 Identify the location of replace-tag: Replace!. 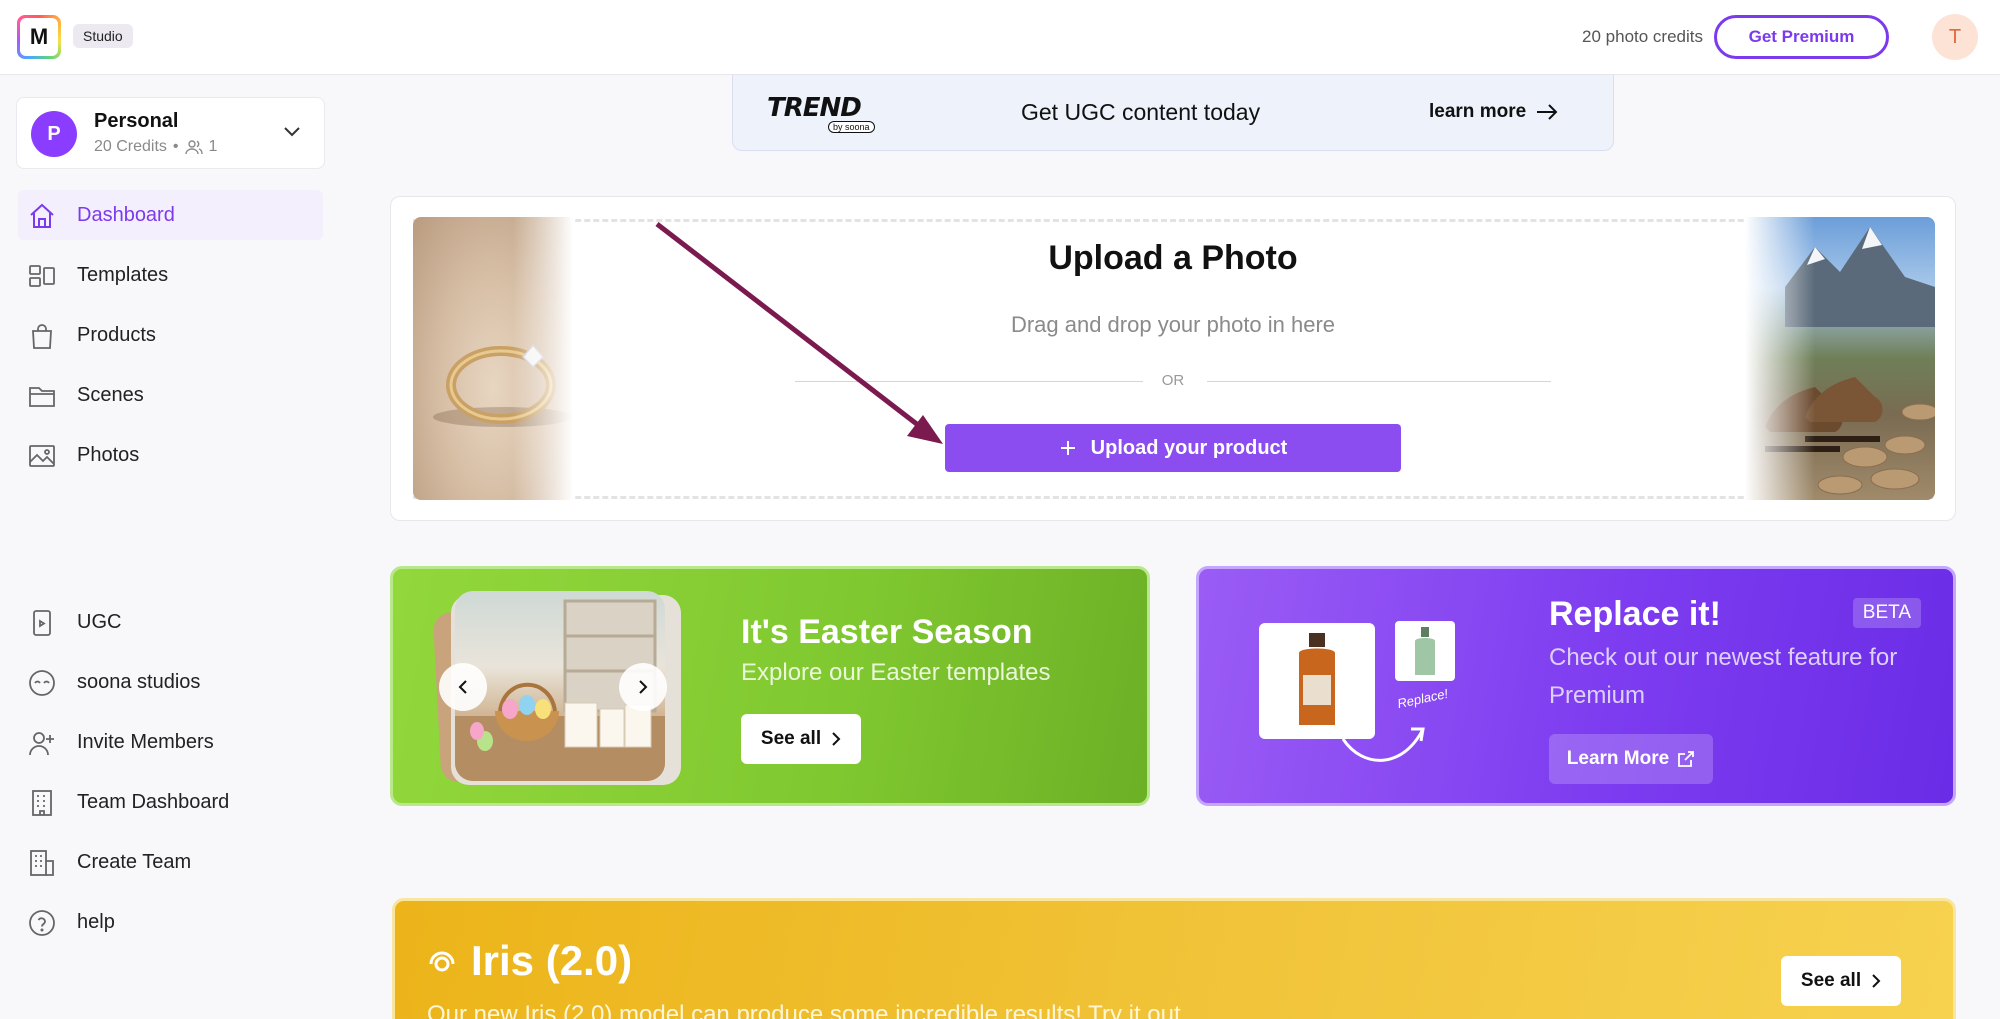
(1423, 698).